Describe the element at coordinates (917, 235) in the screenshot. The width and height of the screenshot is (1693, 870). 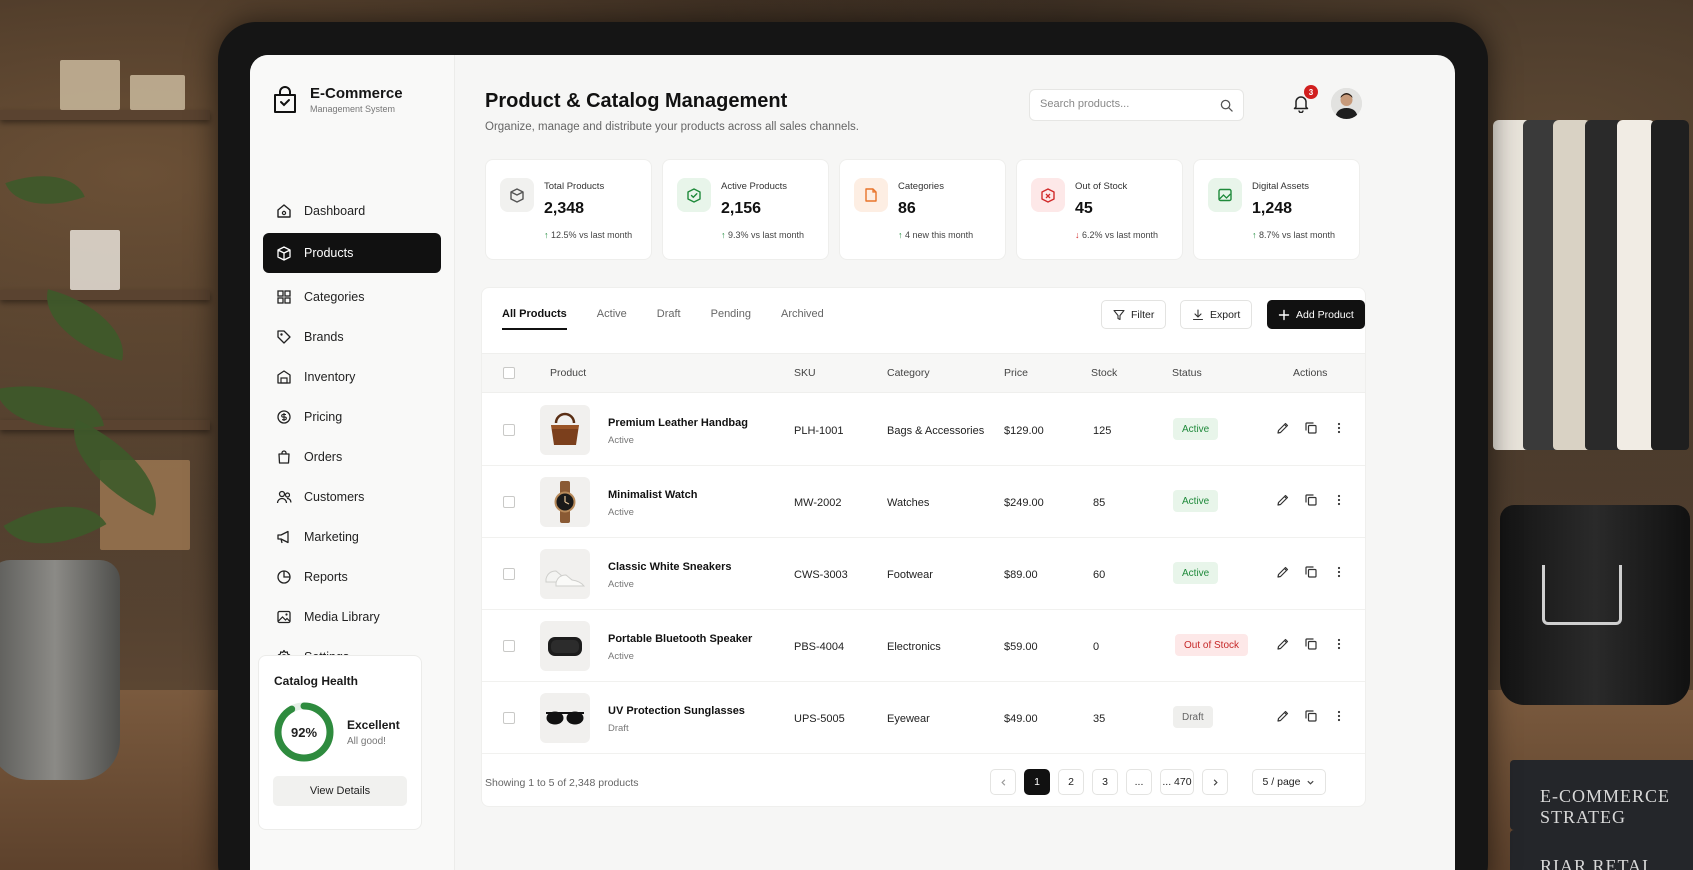
I see `stat-change-value: 4 new` at that location.